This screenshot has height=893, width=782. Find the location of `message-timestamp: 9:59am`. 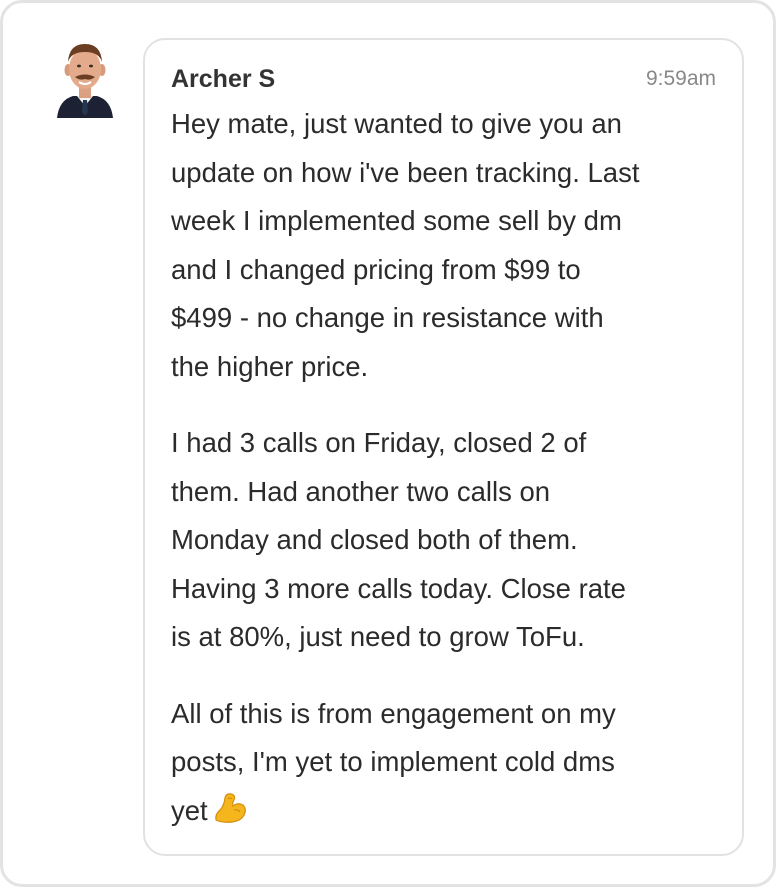

message-timestamp: 9:59am is located at coordinates (680, 78).